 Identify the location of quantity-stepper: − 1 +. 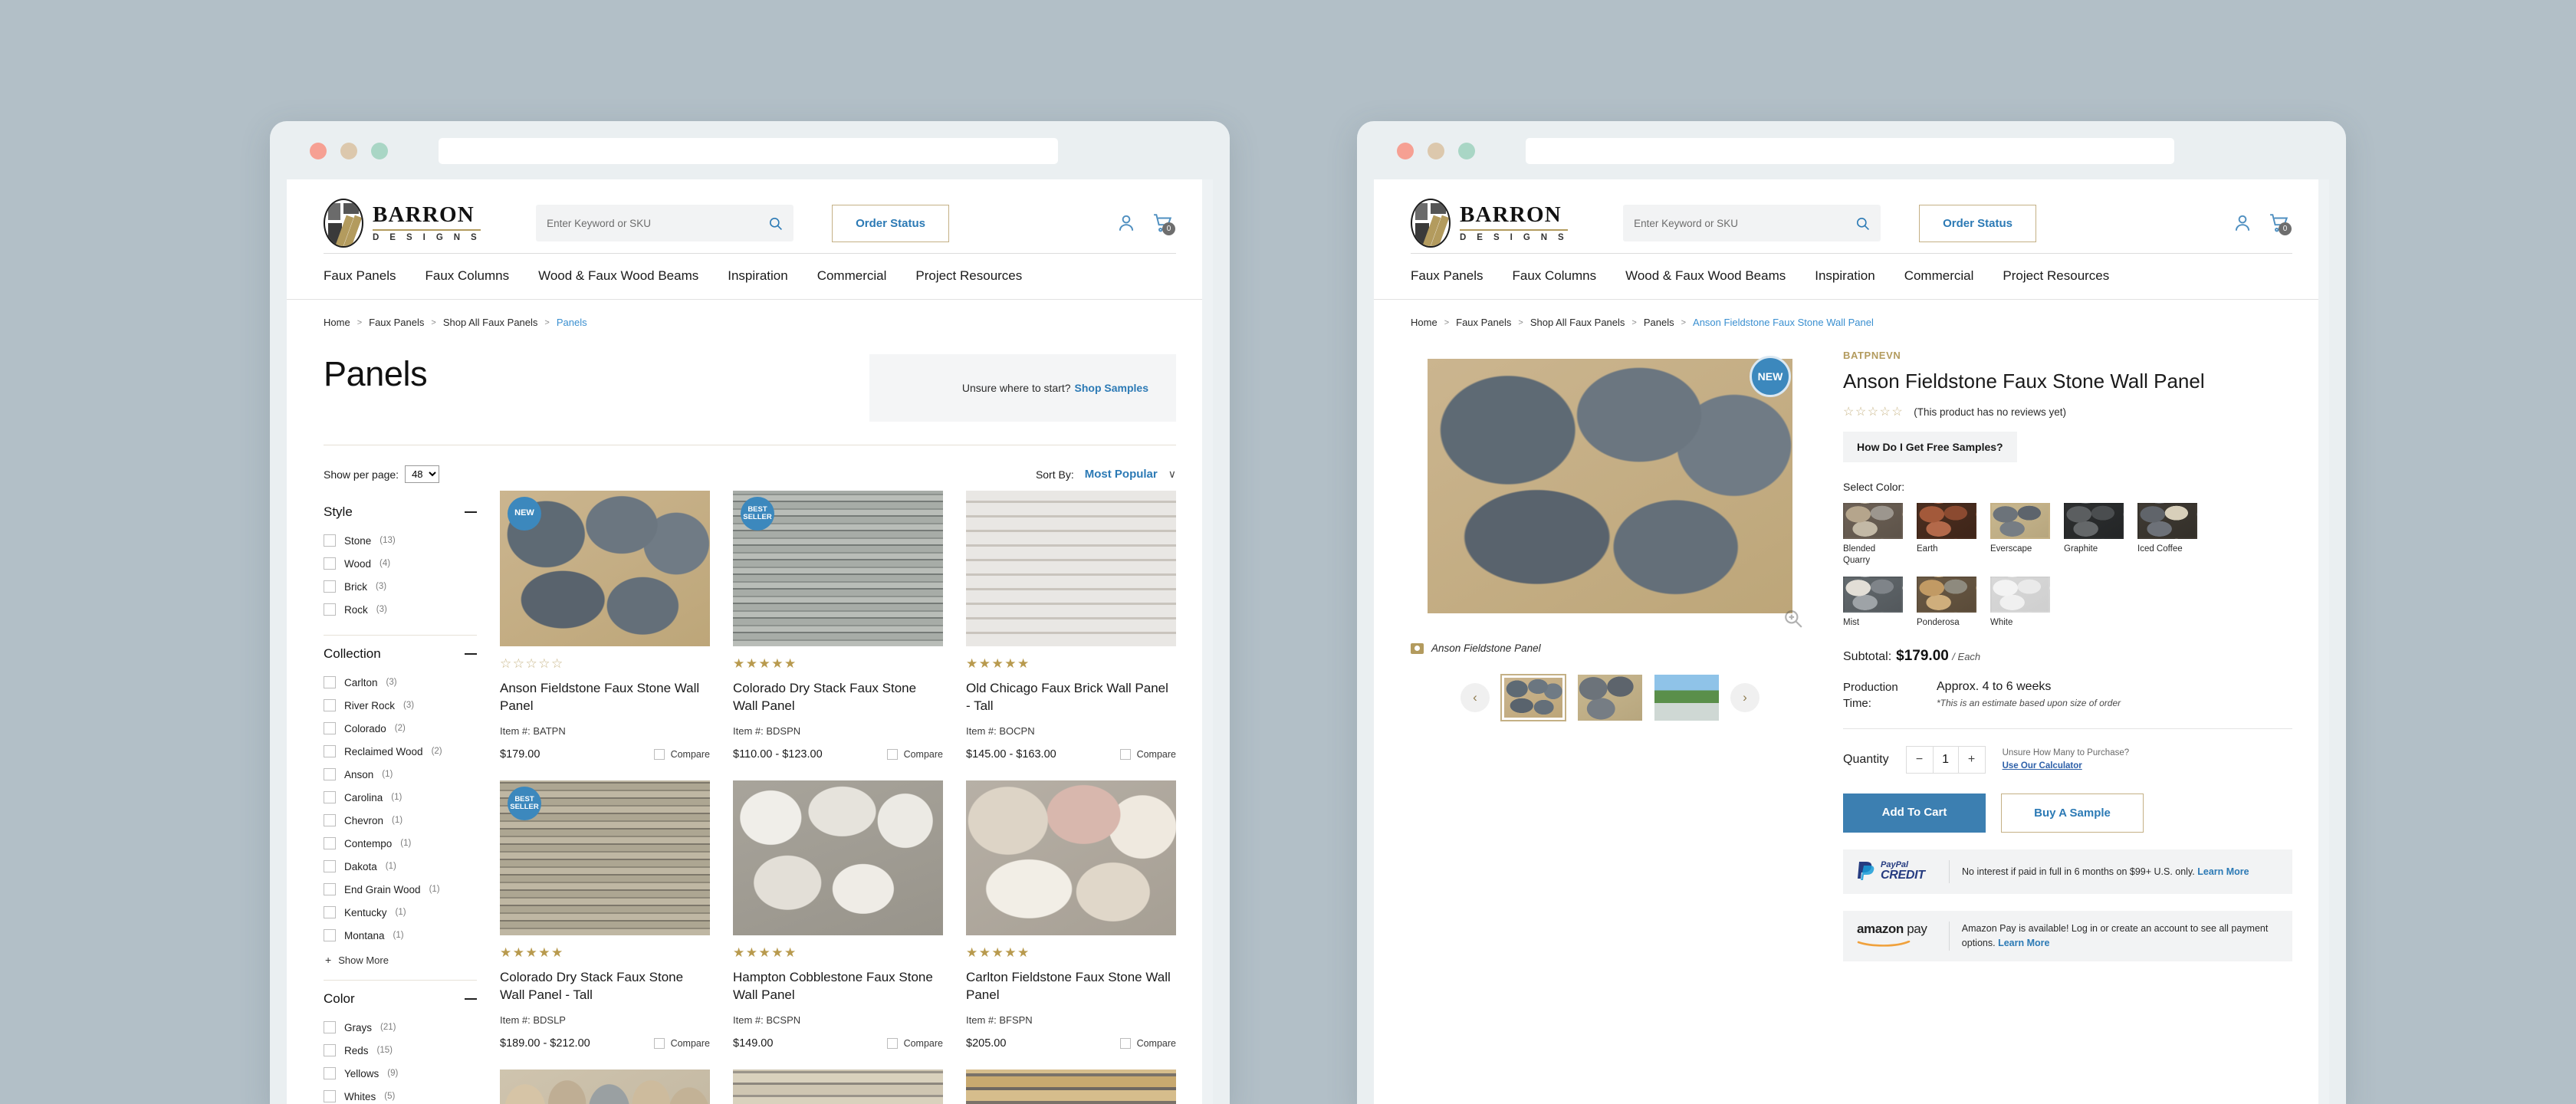
(1946, 760).